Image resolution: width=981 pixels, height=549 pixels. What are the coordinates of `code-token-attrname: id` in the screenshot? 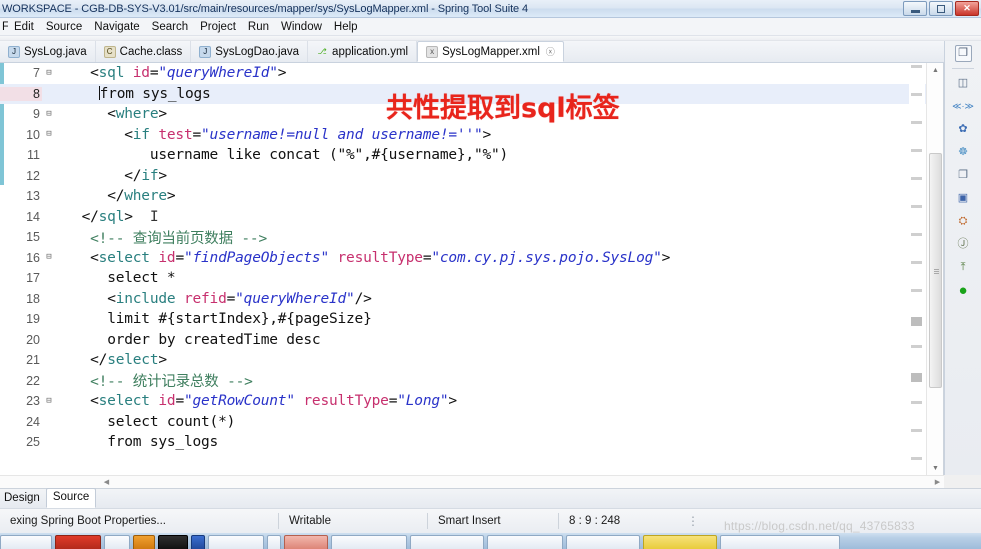 It's located at (167, 401).